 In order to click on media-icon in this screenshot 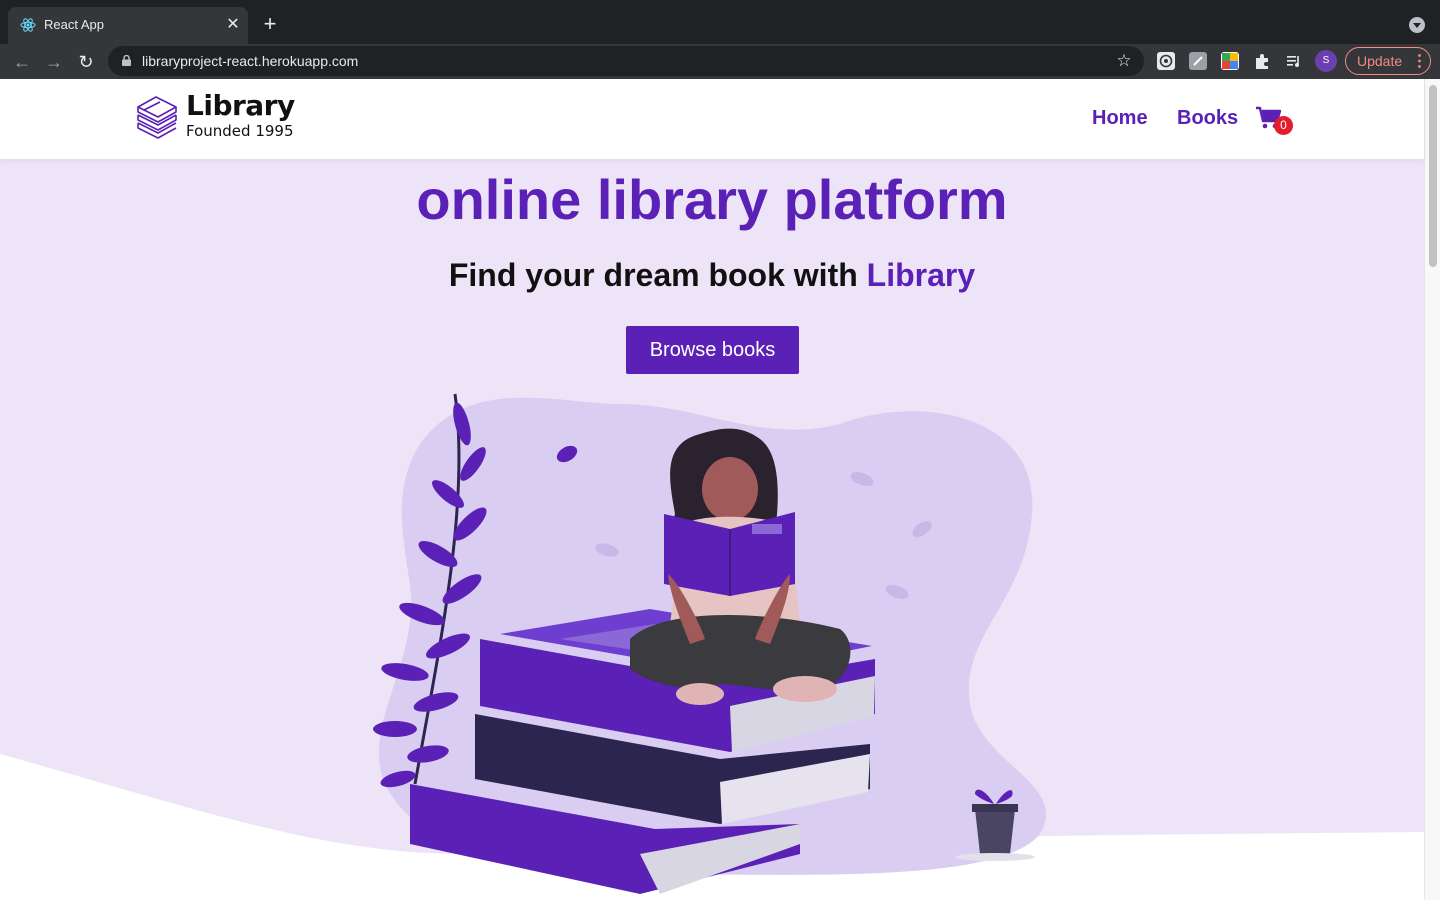, I will do `click(1294, 61)`.